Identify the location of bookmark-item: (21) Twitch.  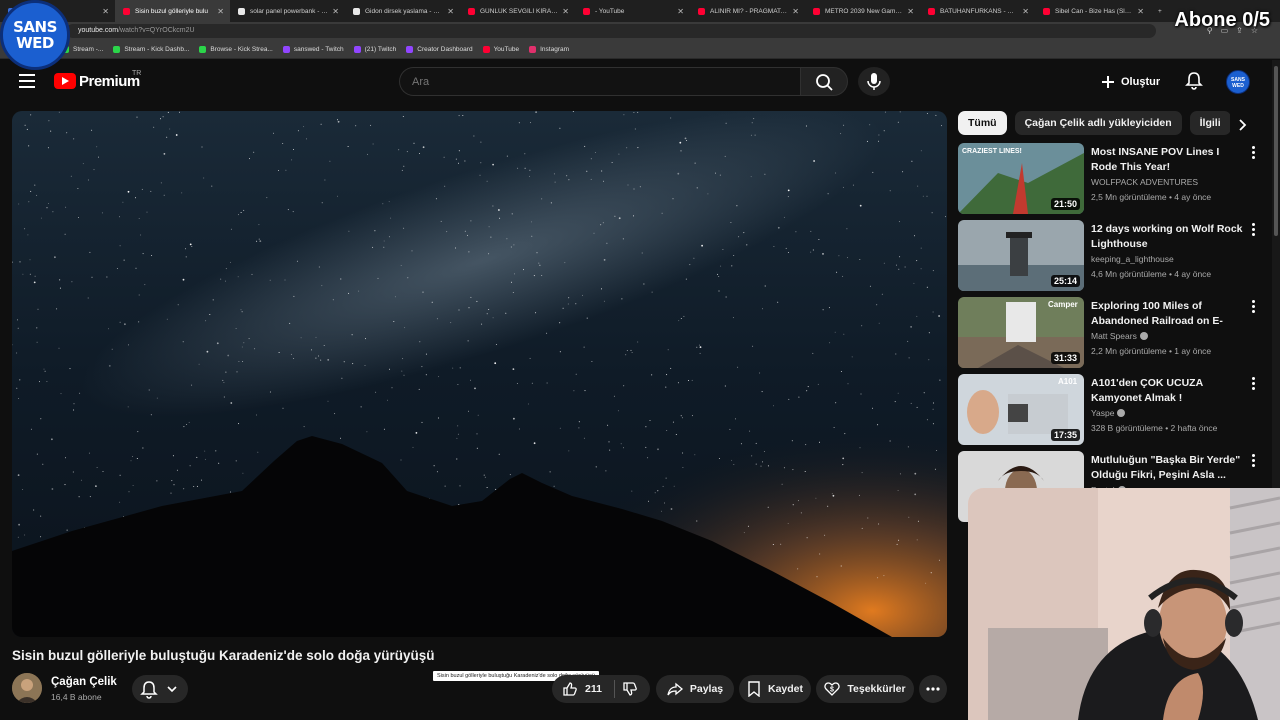
(374, 49).